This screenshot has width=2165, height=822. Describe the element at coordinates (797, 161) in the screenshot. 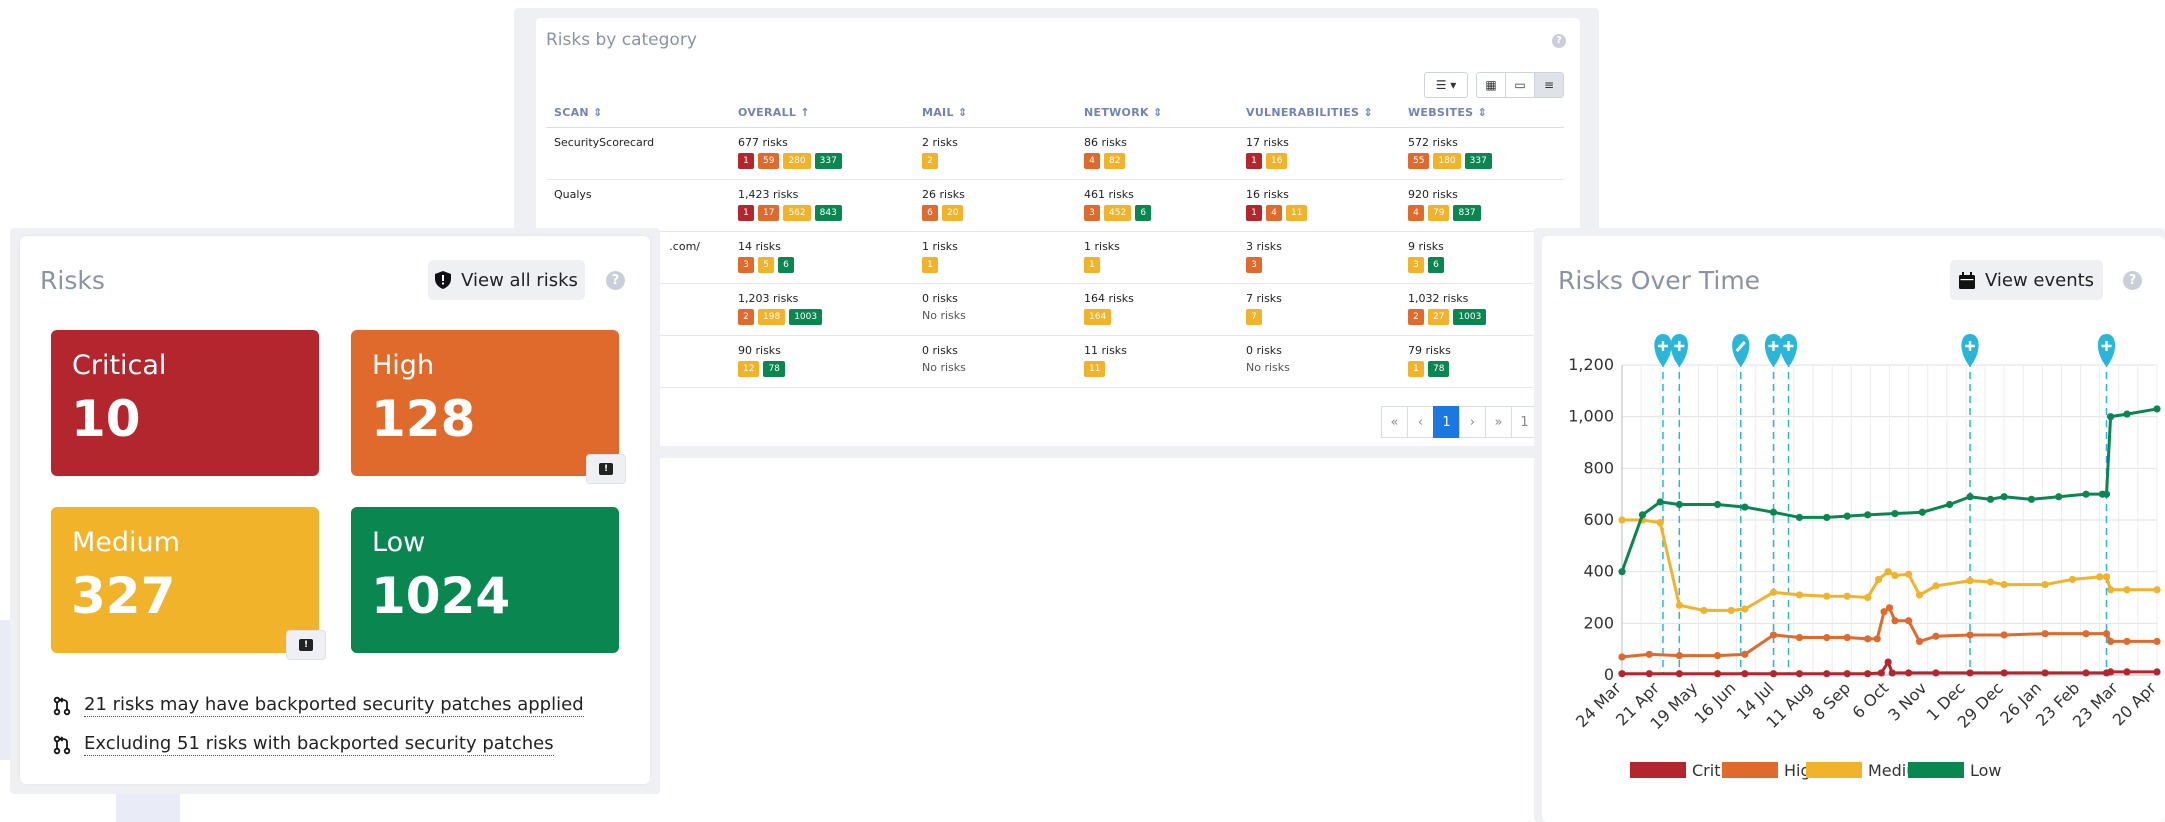

I see `medium-count-badge: 280` at that location.